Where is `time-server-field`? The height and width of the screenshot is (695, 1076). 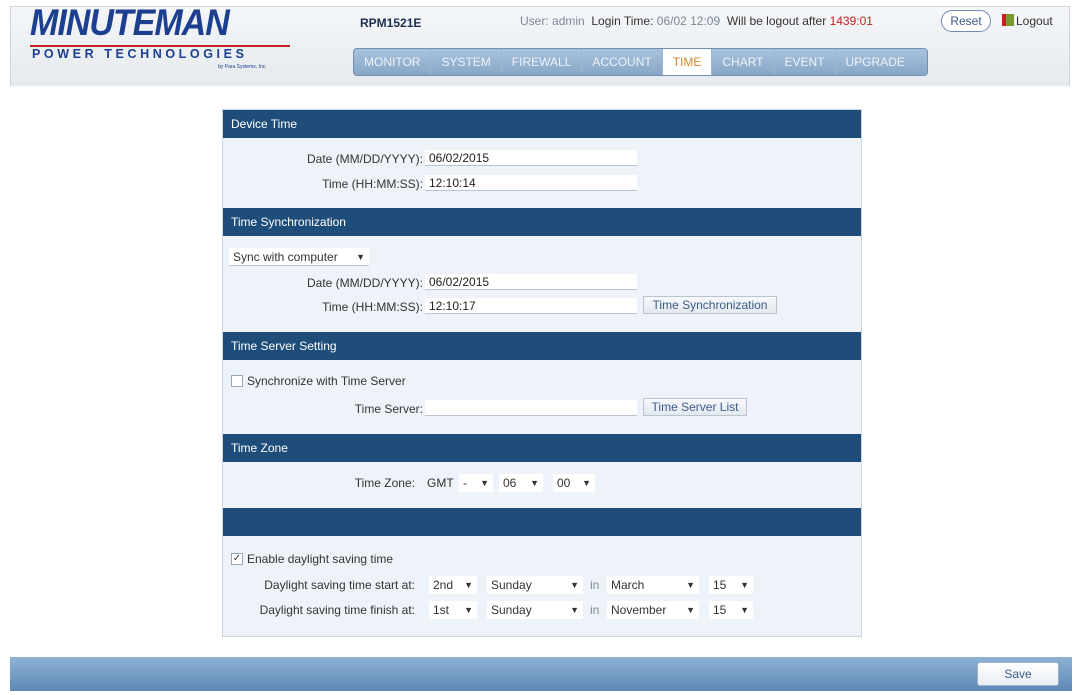 time-server-field is located at coordinates (531, 408).